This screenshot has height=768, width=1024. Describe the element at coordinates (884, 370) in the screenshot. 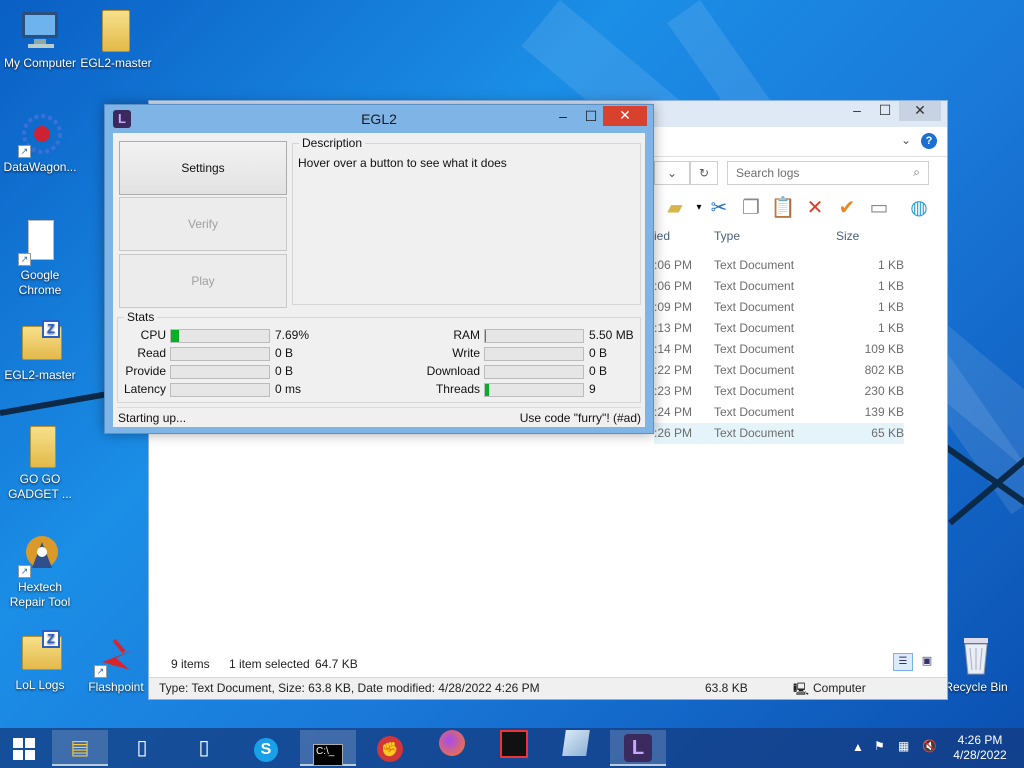

I see `file-size: 802 KB` at that location.